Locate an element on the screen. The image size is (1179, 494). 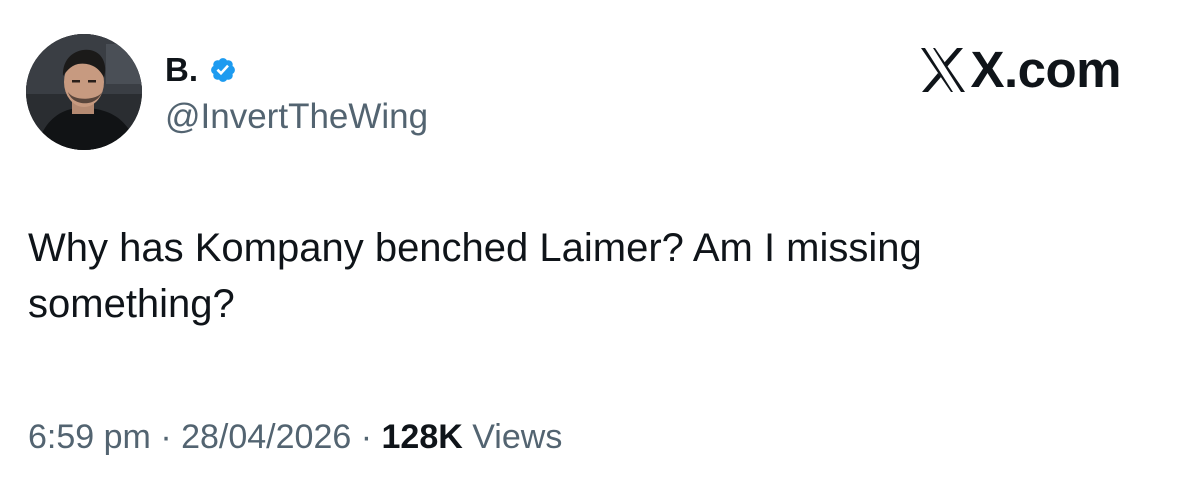
author-handle: @InvertTheWing is located at coordinates (296, 117).